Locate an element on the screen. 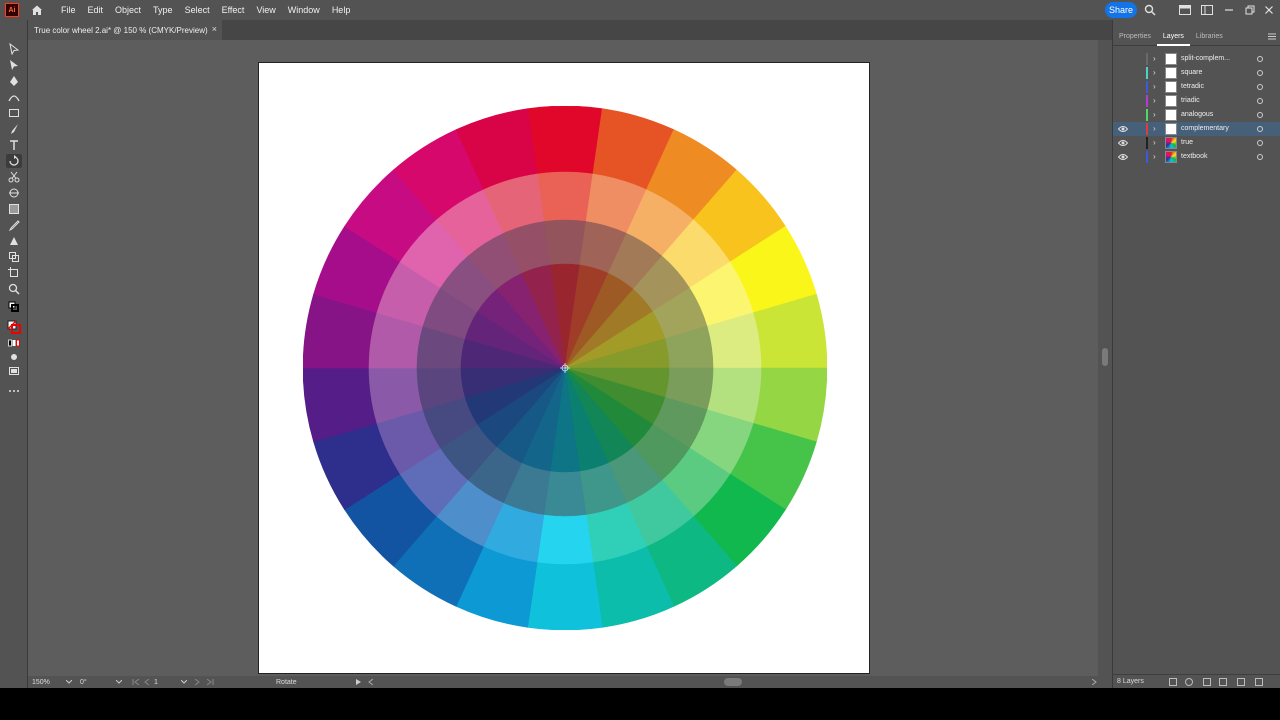 The height and width of the screenshot is (720, 1280). restore-icon is located at coordinates (1250, 10).